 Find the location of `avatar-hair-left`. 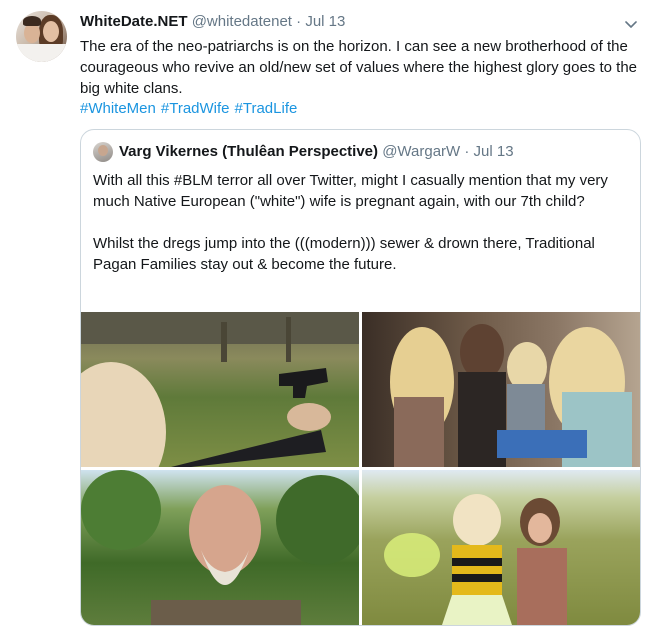

avatar-hair-left is located at coordinates (32, 21).